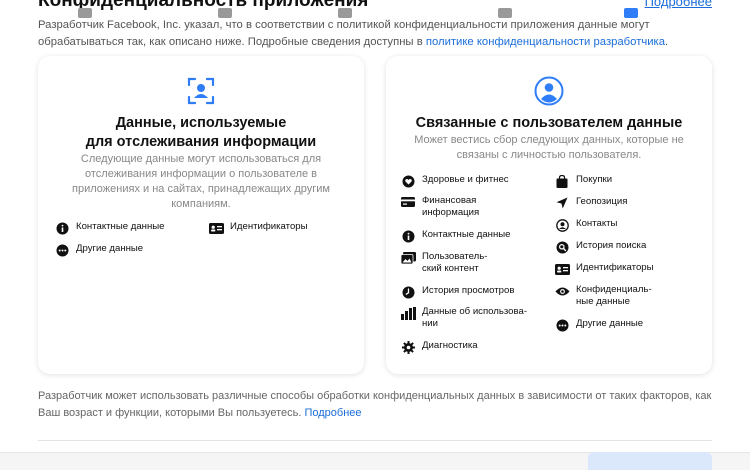 This screenshot has width=750, height=470. I want to click on list-item: Покупки, so click(583, 181).